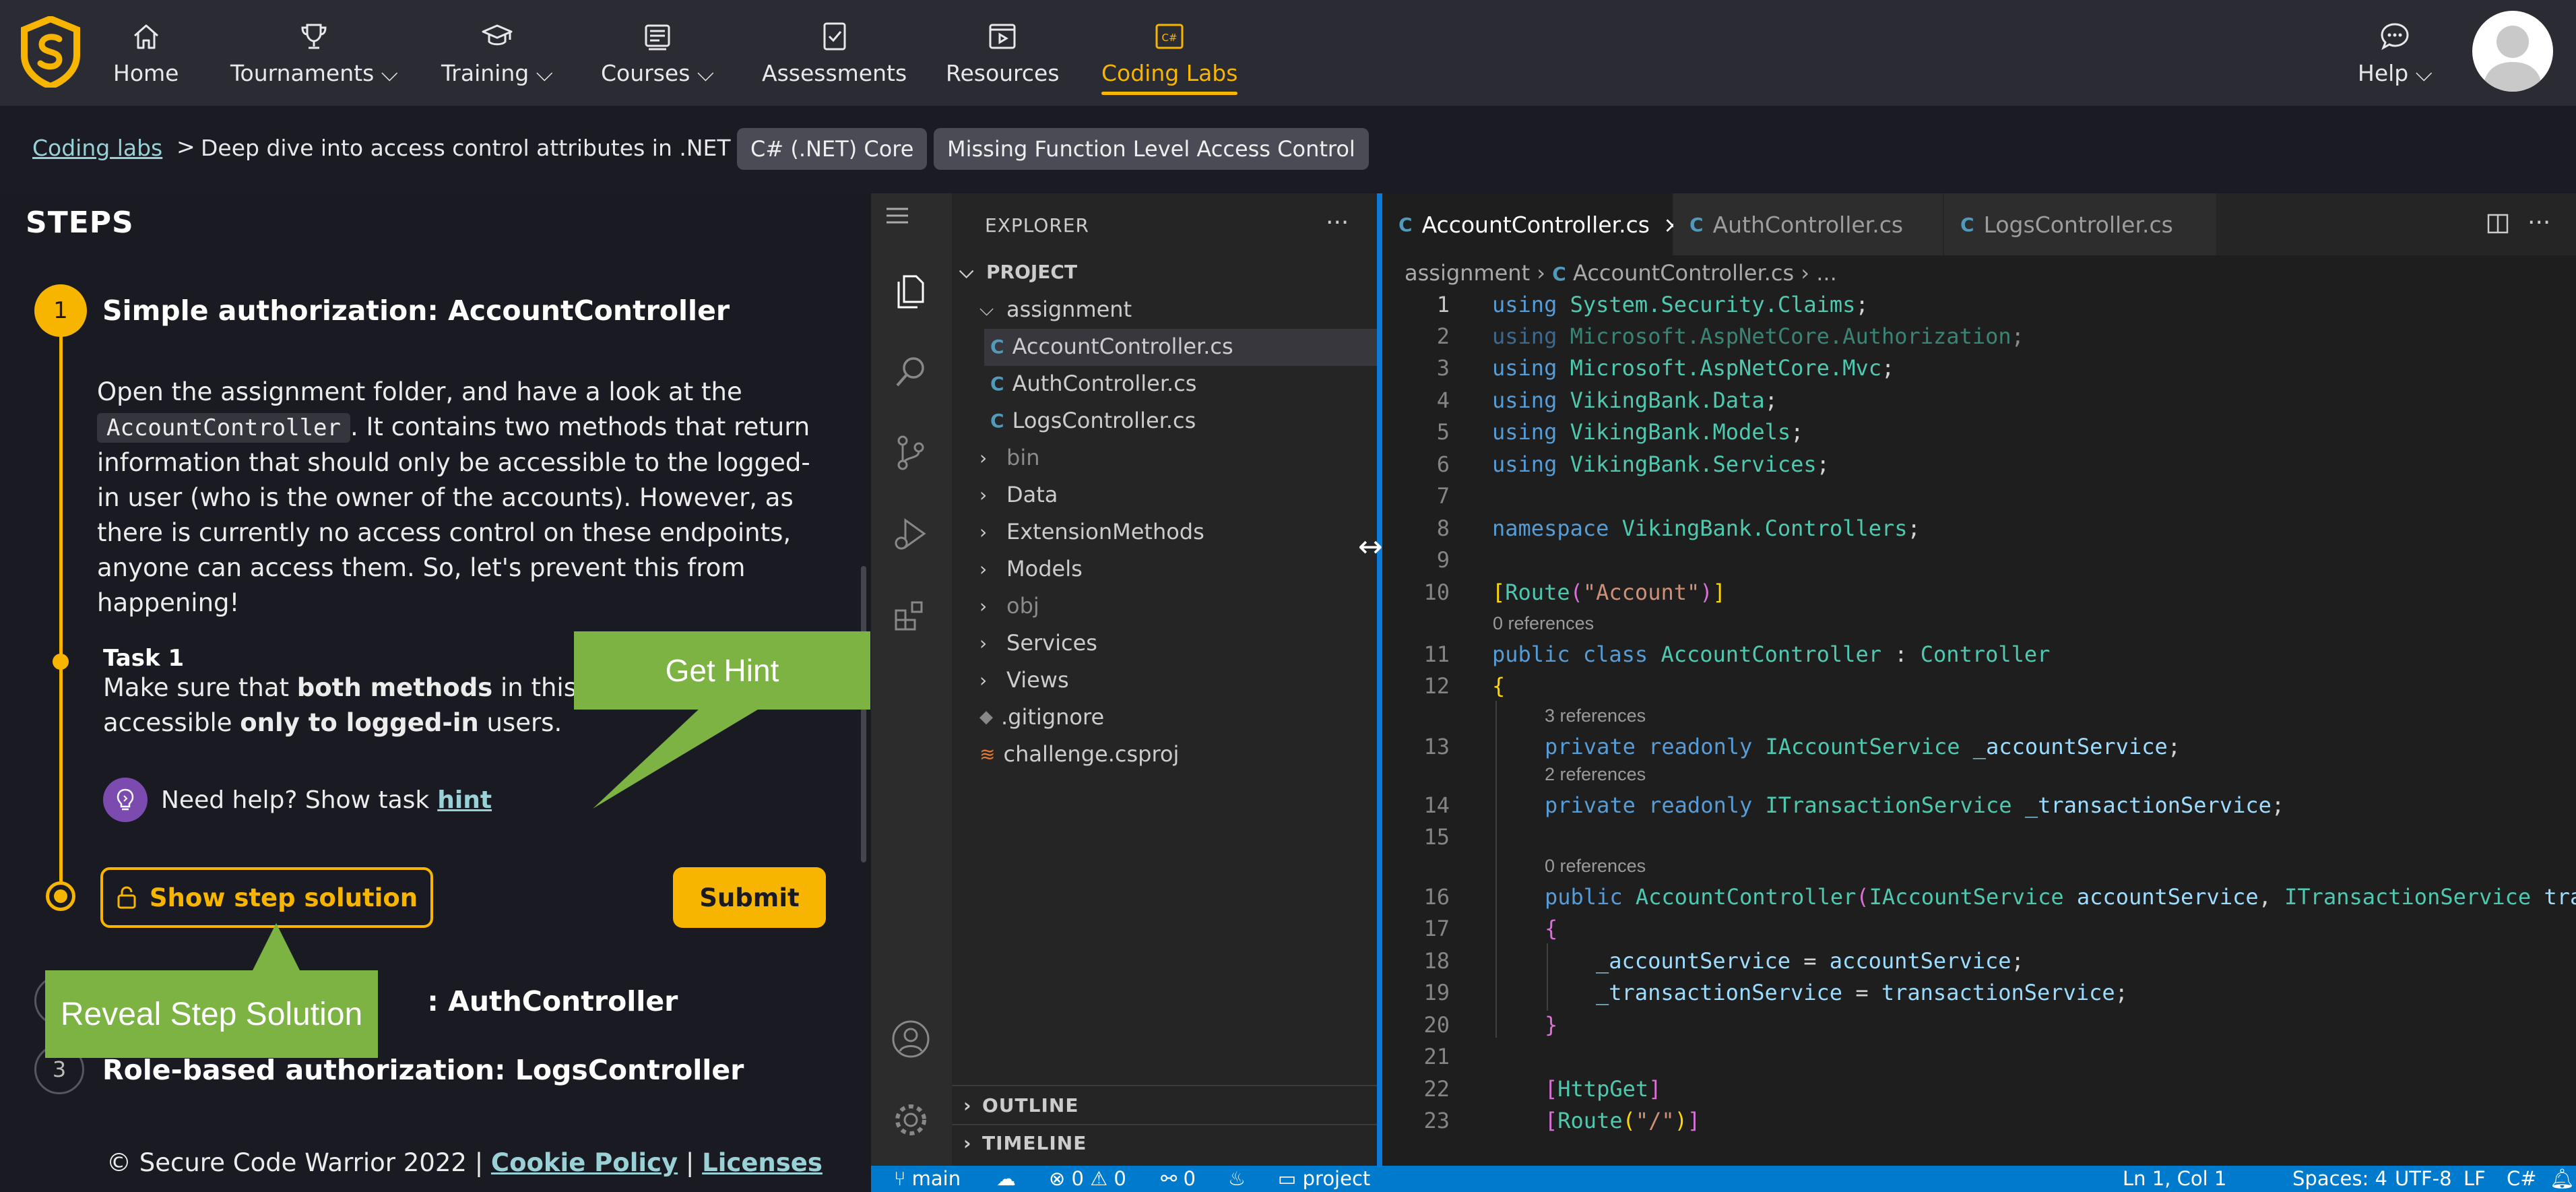  What do you see at coordinates (2498, 224) in the screenshot?
I see `split-editor-icon` at bounding box center [2498, 224].